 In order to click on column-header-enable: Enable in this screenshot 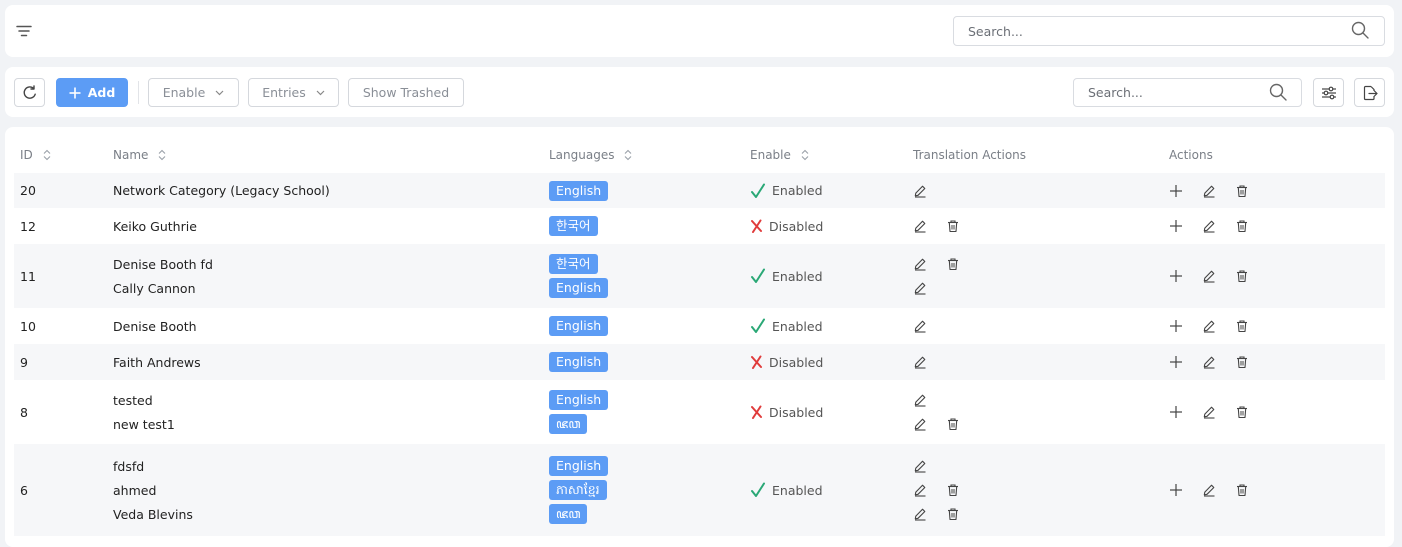, I will do `click(825, 155)`.